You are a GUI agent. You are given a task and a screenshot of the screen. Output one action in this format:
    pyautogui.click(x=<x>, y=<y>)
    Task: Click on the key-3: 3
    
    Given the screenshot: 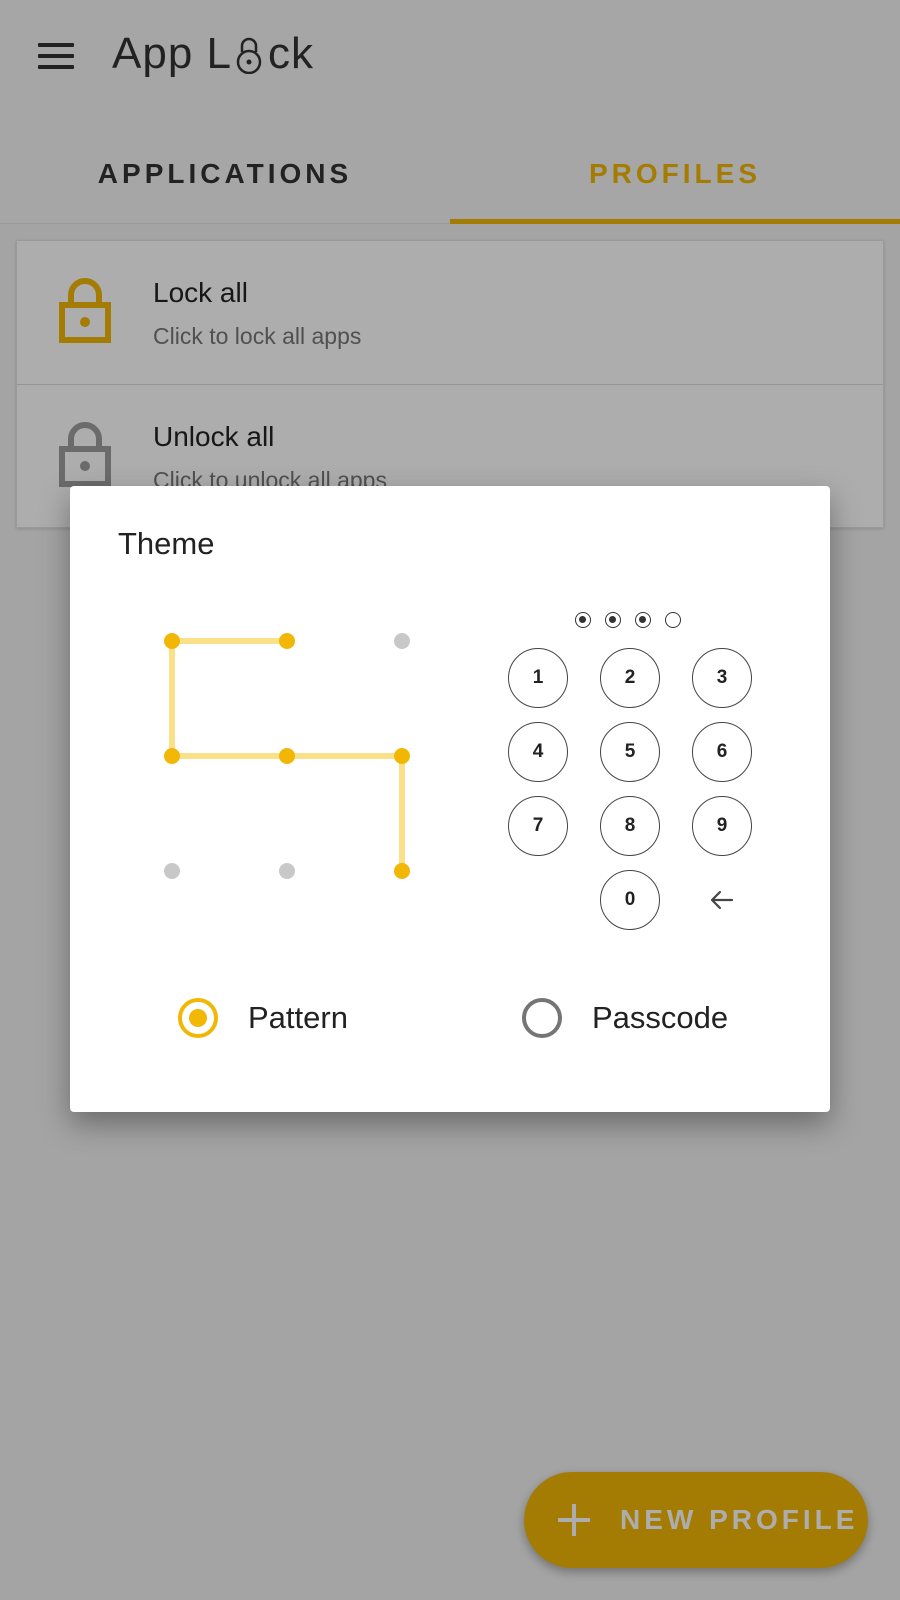 What is the action you would take?
    pyautogui.click(x=722, y=678)
    